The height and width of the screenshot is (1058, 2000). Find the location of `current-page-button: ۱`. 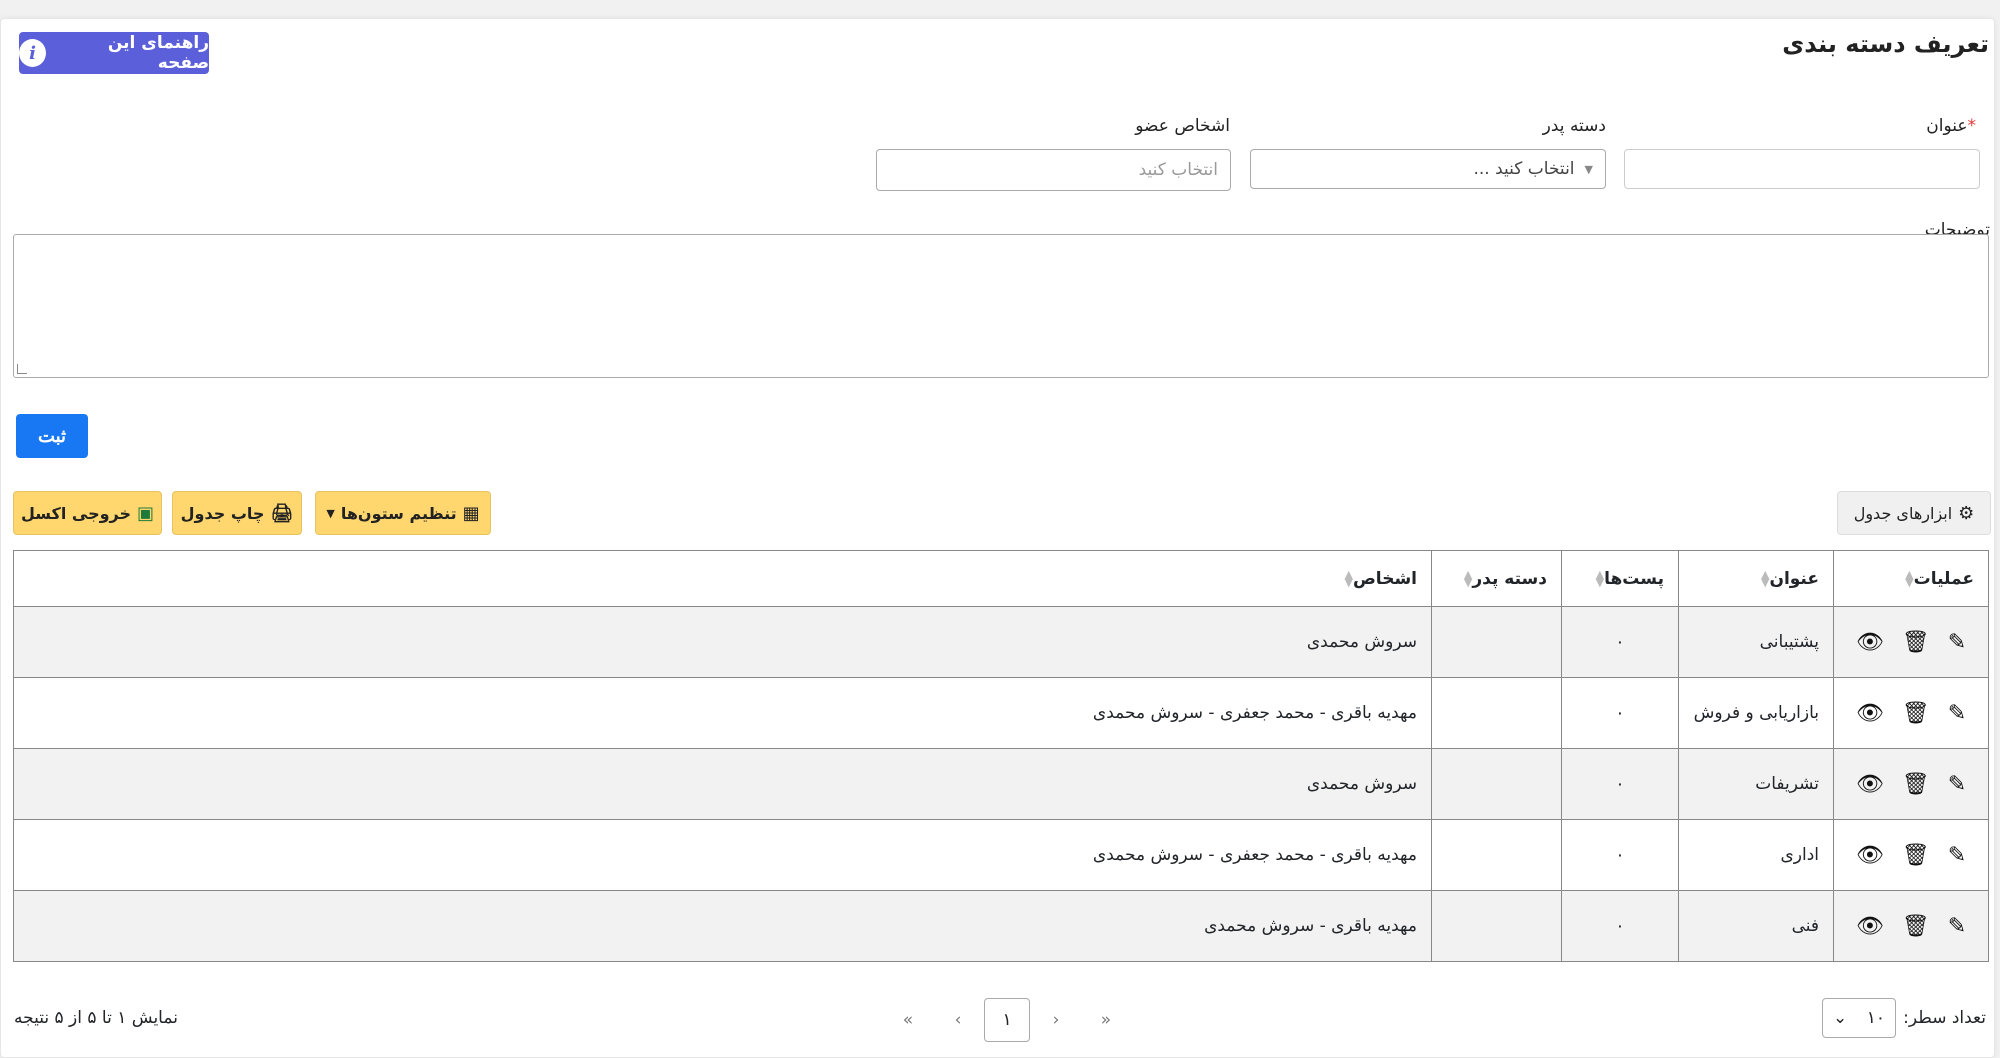

current-page-button: ۱ is located at coordinates (1007, 1020).